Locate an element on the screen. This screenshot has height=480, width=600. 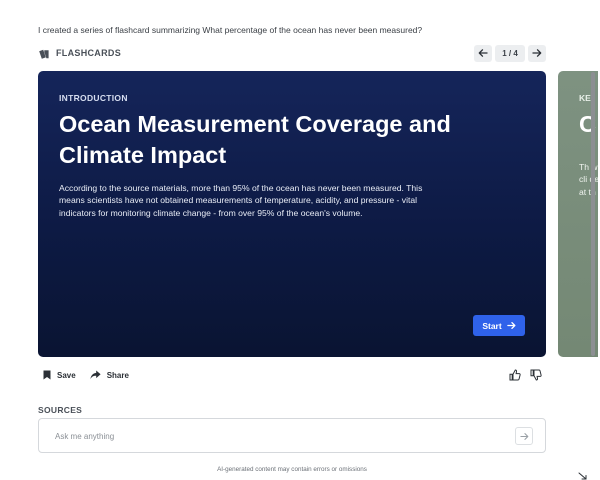
flashcards-title: FLASHCARDS is located at coordinates (79, 53).